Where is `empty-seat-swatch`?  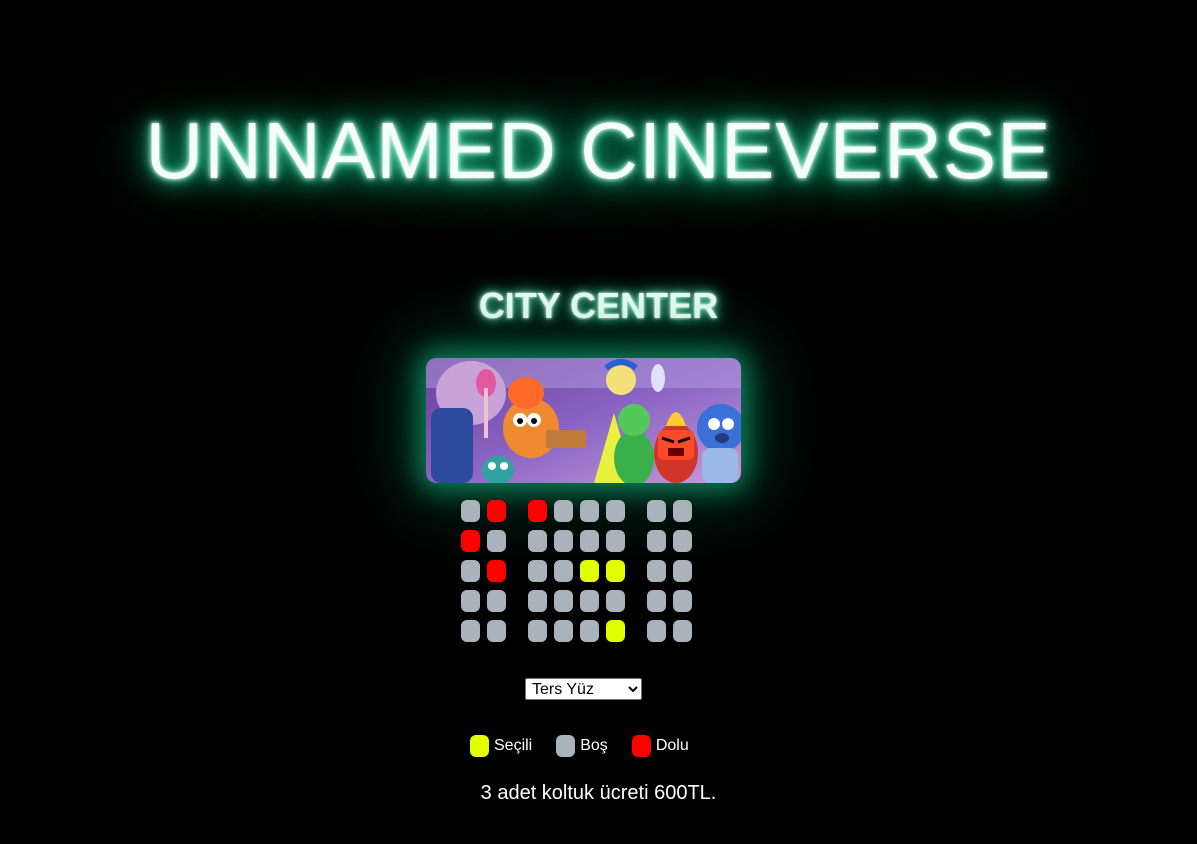
empty-seat-swatch is located at coordinates (566, 746).